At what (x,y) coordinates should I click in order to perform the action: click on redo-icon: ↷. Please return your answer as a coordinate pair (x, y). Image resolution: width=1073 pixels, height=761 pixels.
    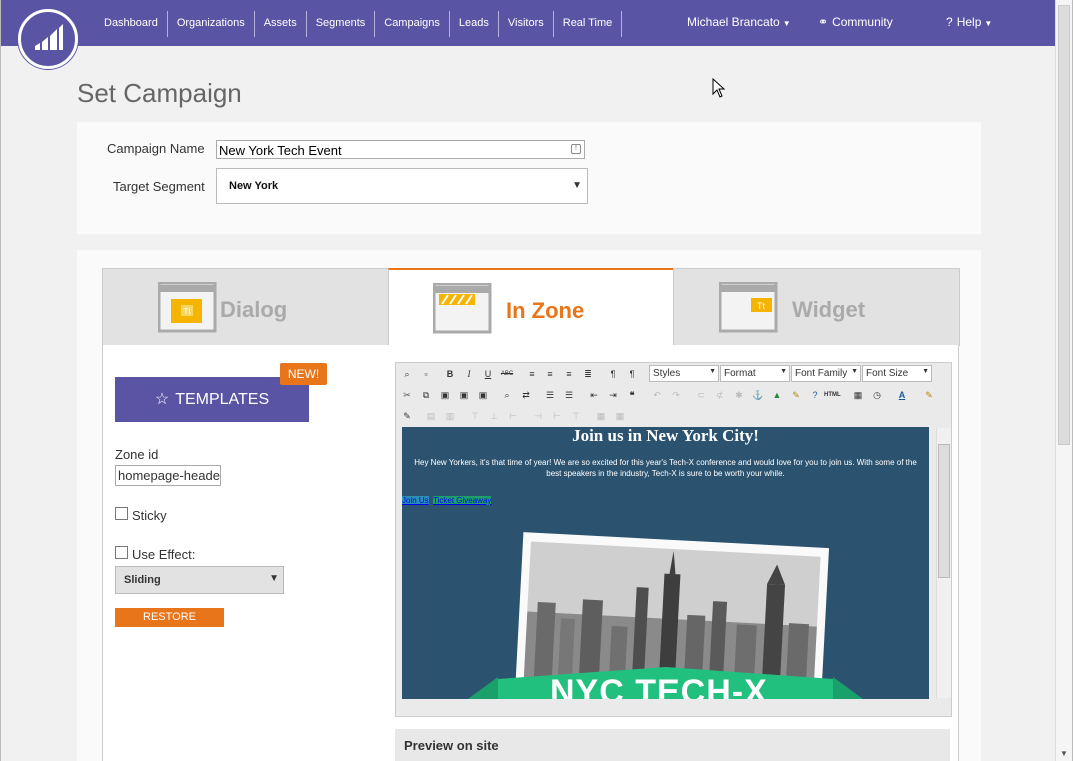
    Looking at the image, I should click on (676, 395).